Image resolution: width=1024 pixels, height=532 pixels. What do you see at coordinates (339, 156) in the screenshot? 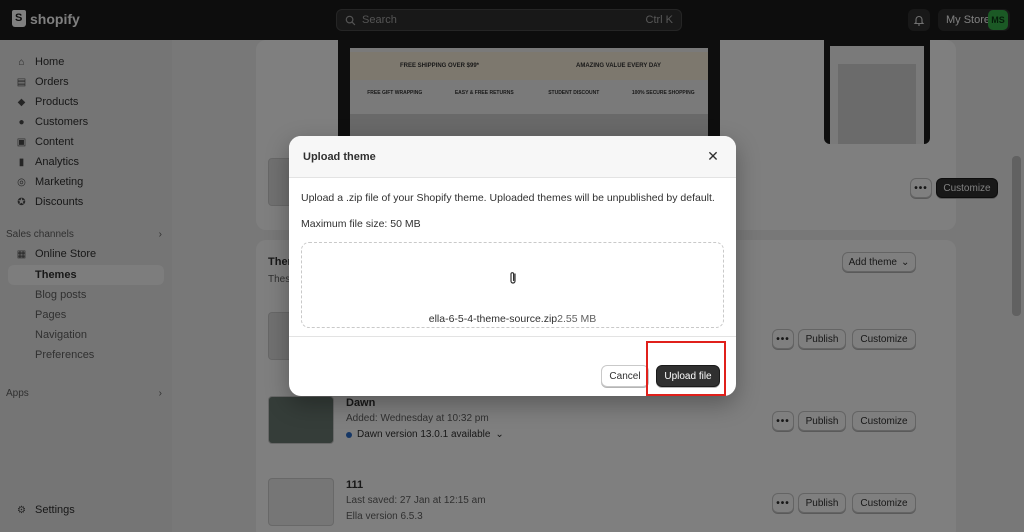
I see `modal-title: Upload theme` at bounding box center [339, 156].